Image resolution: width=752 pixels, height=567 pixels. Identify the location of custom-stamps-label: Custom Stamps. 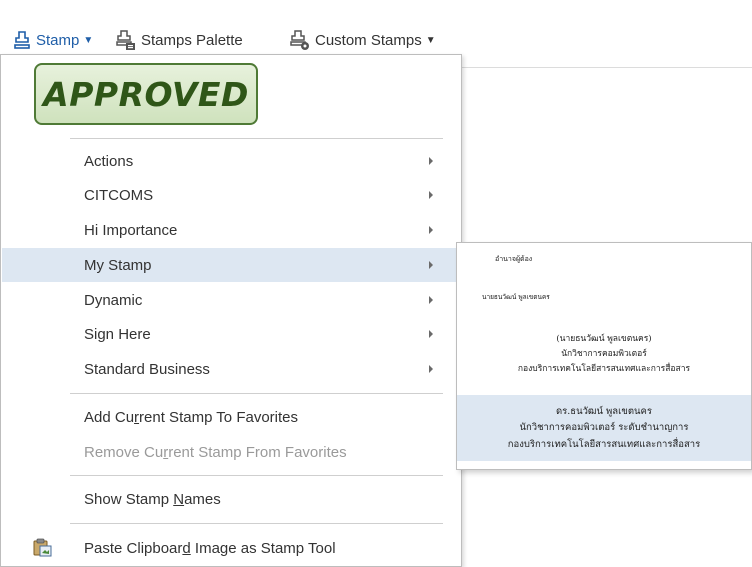
(368, 40).